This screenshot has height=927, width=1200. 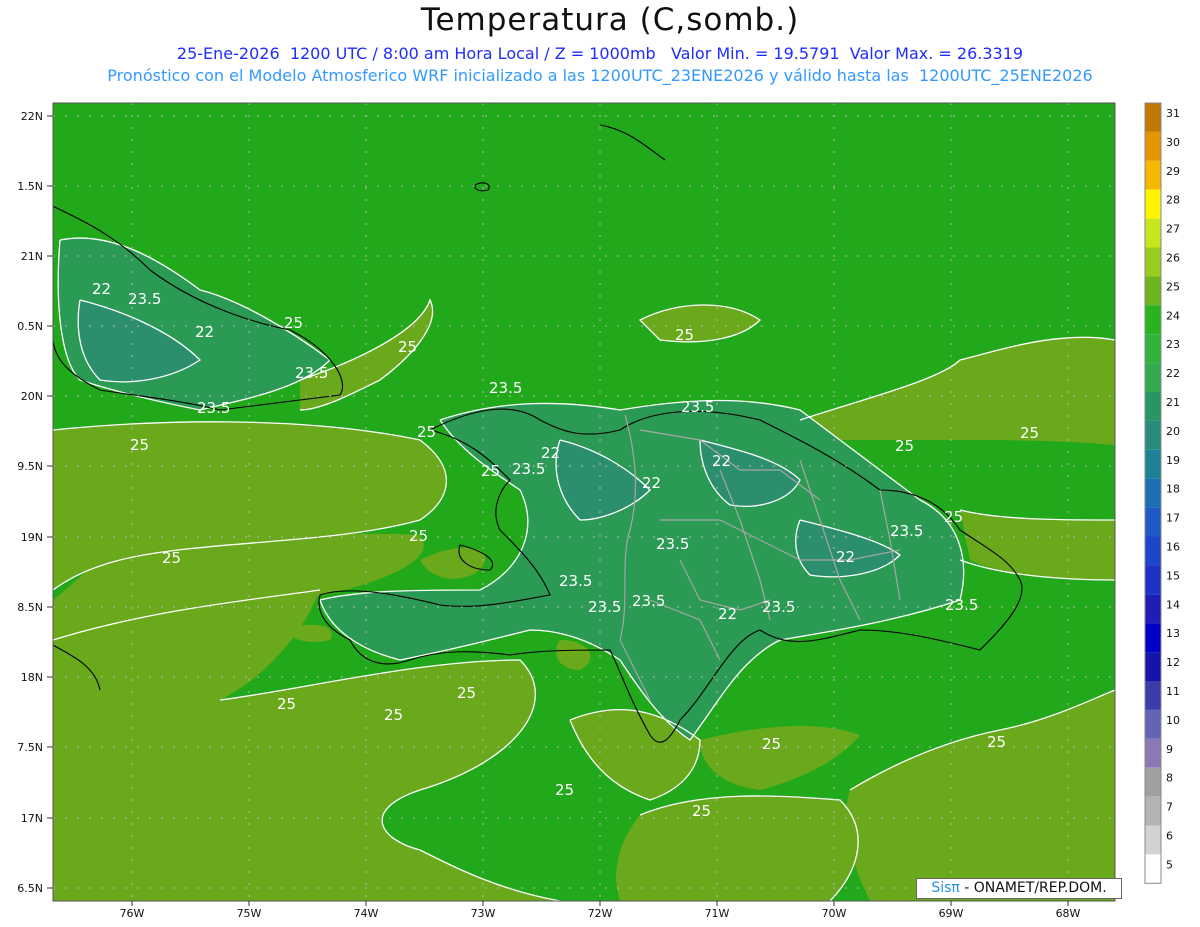 What do you see at coordinates (1173, 633) in the screenshot?
I see `colorbar-label: 13` at bounding box center [1173, 633].